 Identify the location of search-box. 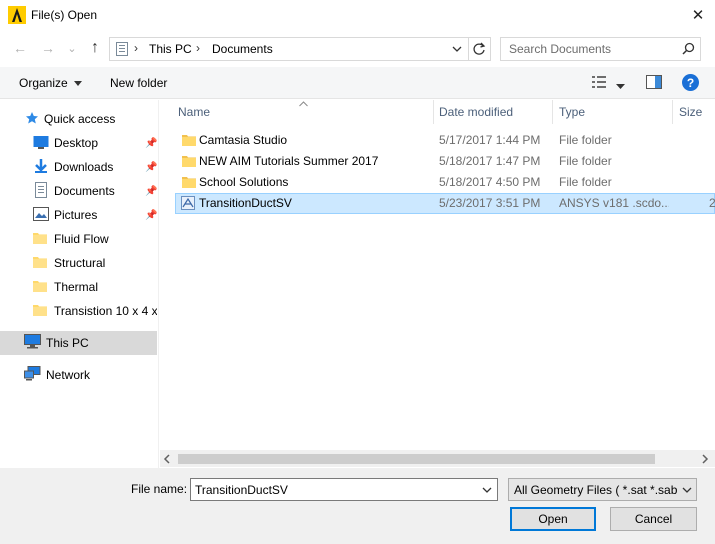
(600, 49).